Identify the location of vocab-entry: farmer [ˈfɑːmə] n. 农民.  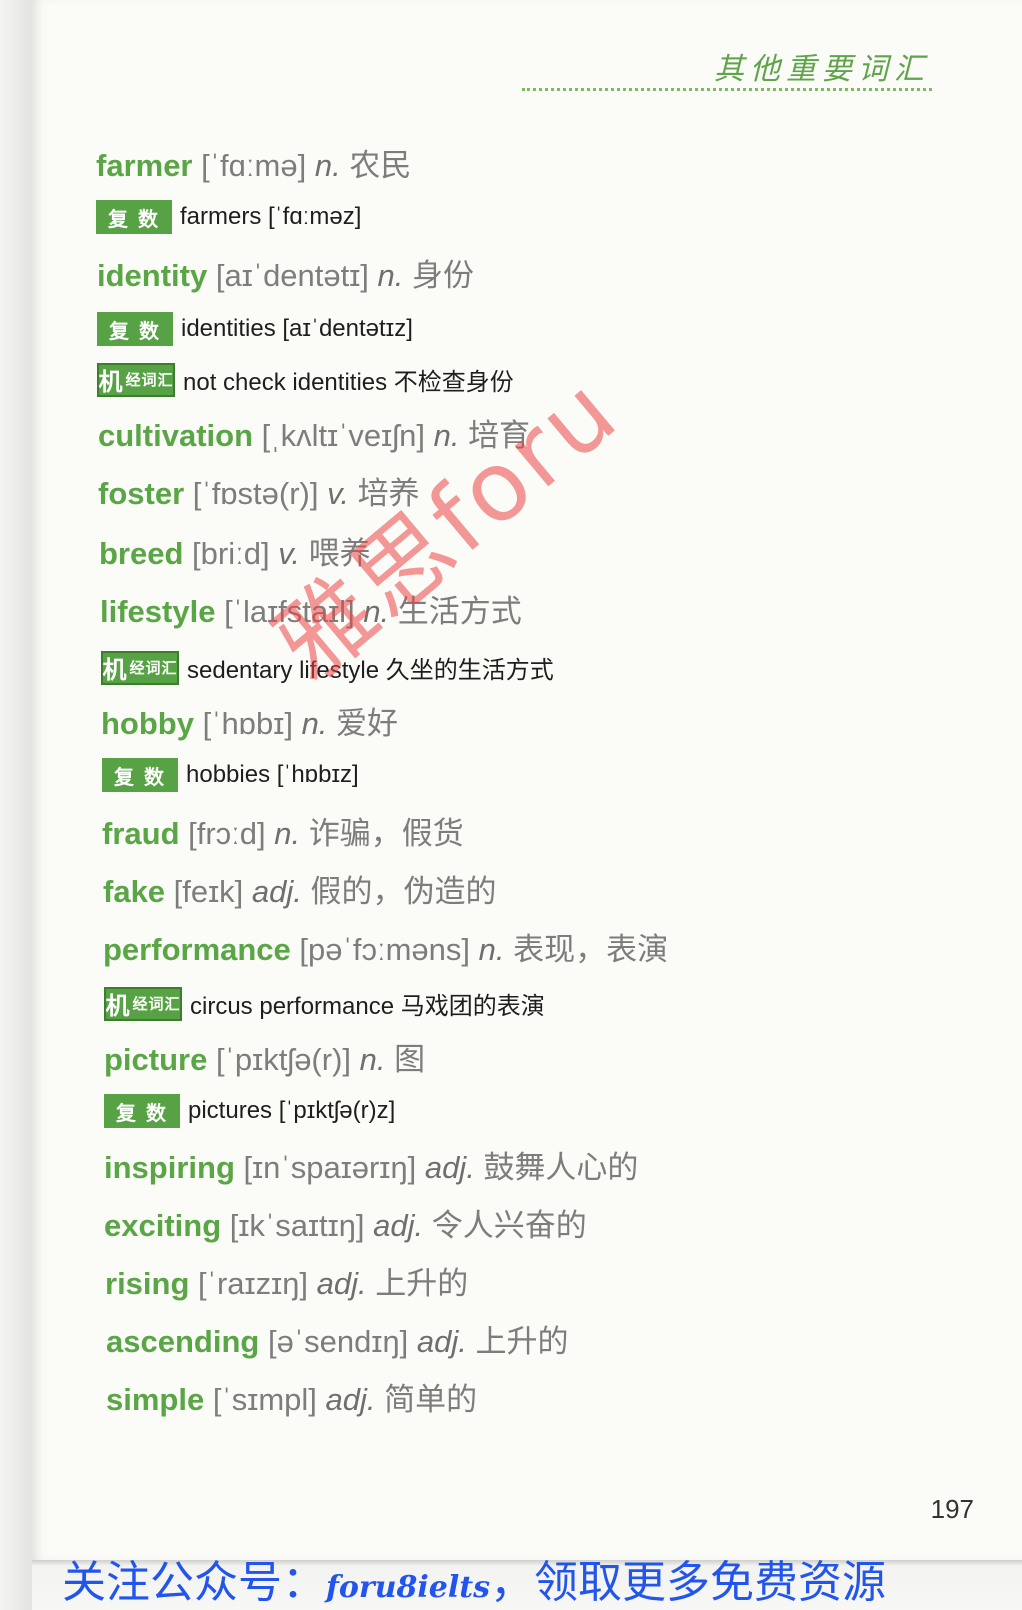
(253, 162).